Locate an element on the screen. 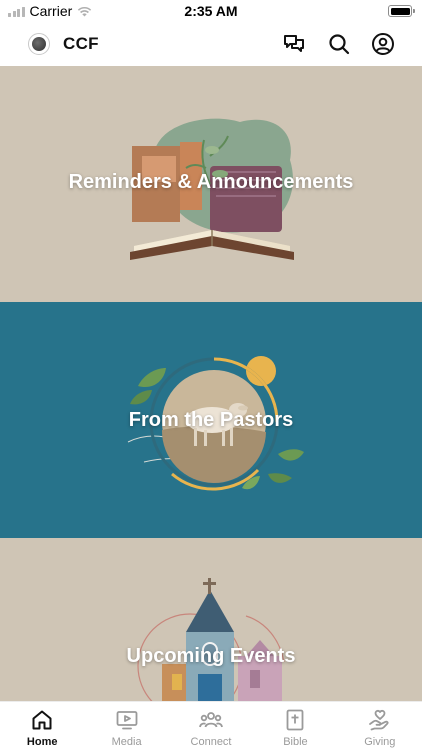  bible-icon is located at coordinates (295, 720).